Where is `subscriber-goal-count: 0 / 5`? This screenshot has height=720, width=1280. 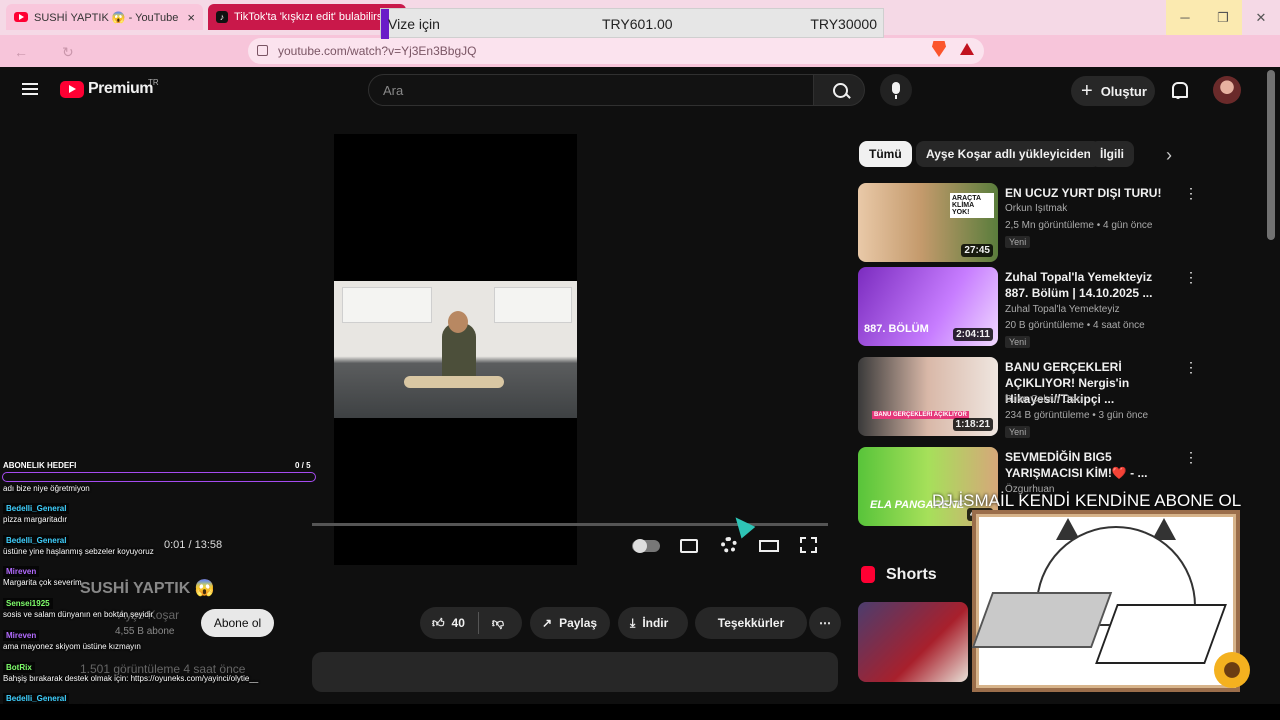 subscriber-goal-count: 0 / 5 is located at coordinates (303, 465).